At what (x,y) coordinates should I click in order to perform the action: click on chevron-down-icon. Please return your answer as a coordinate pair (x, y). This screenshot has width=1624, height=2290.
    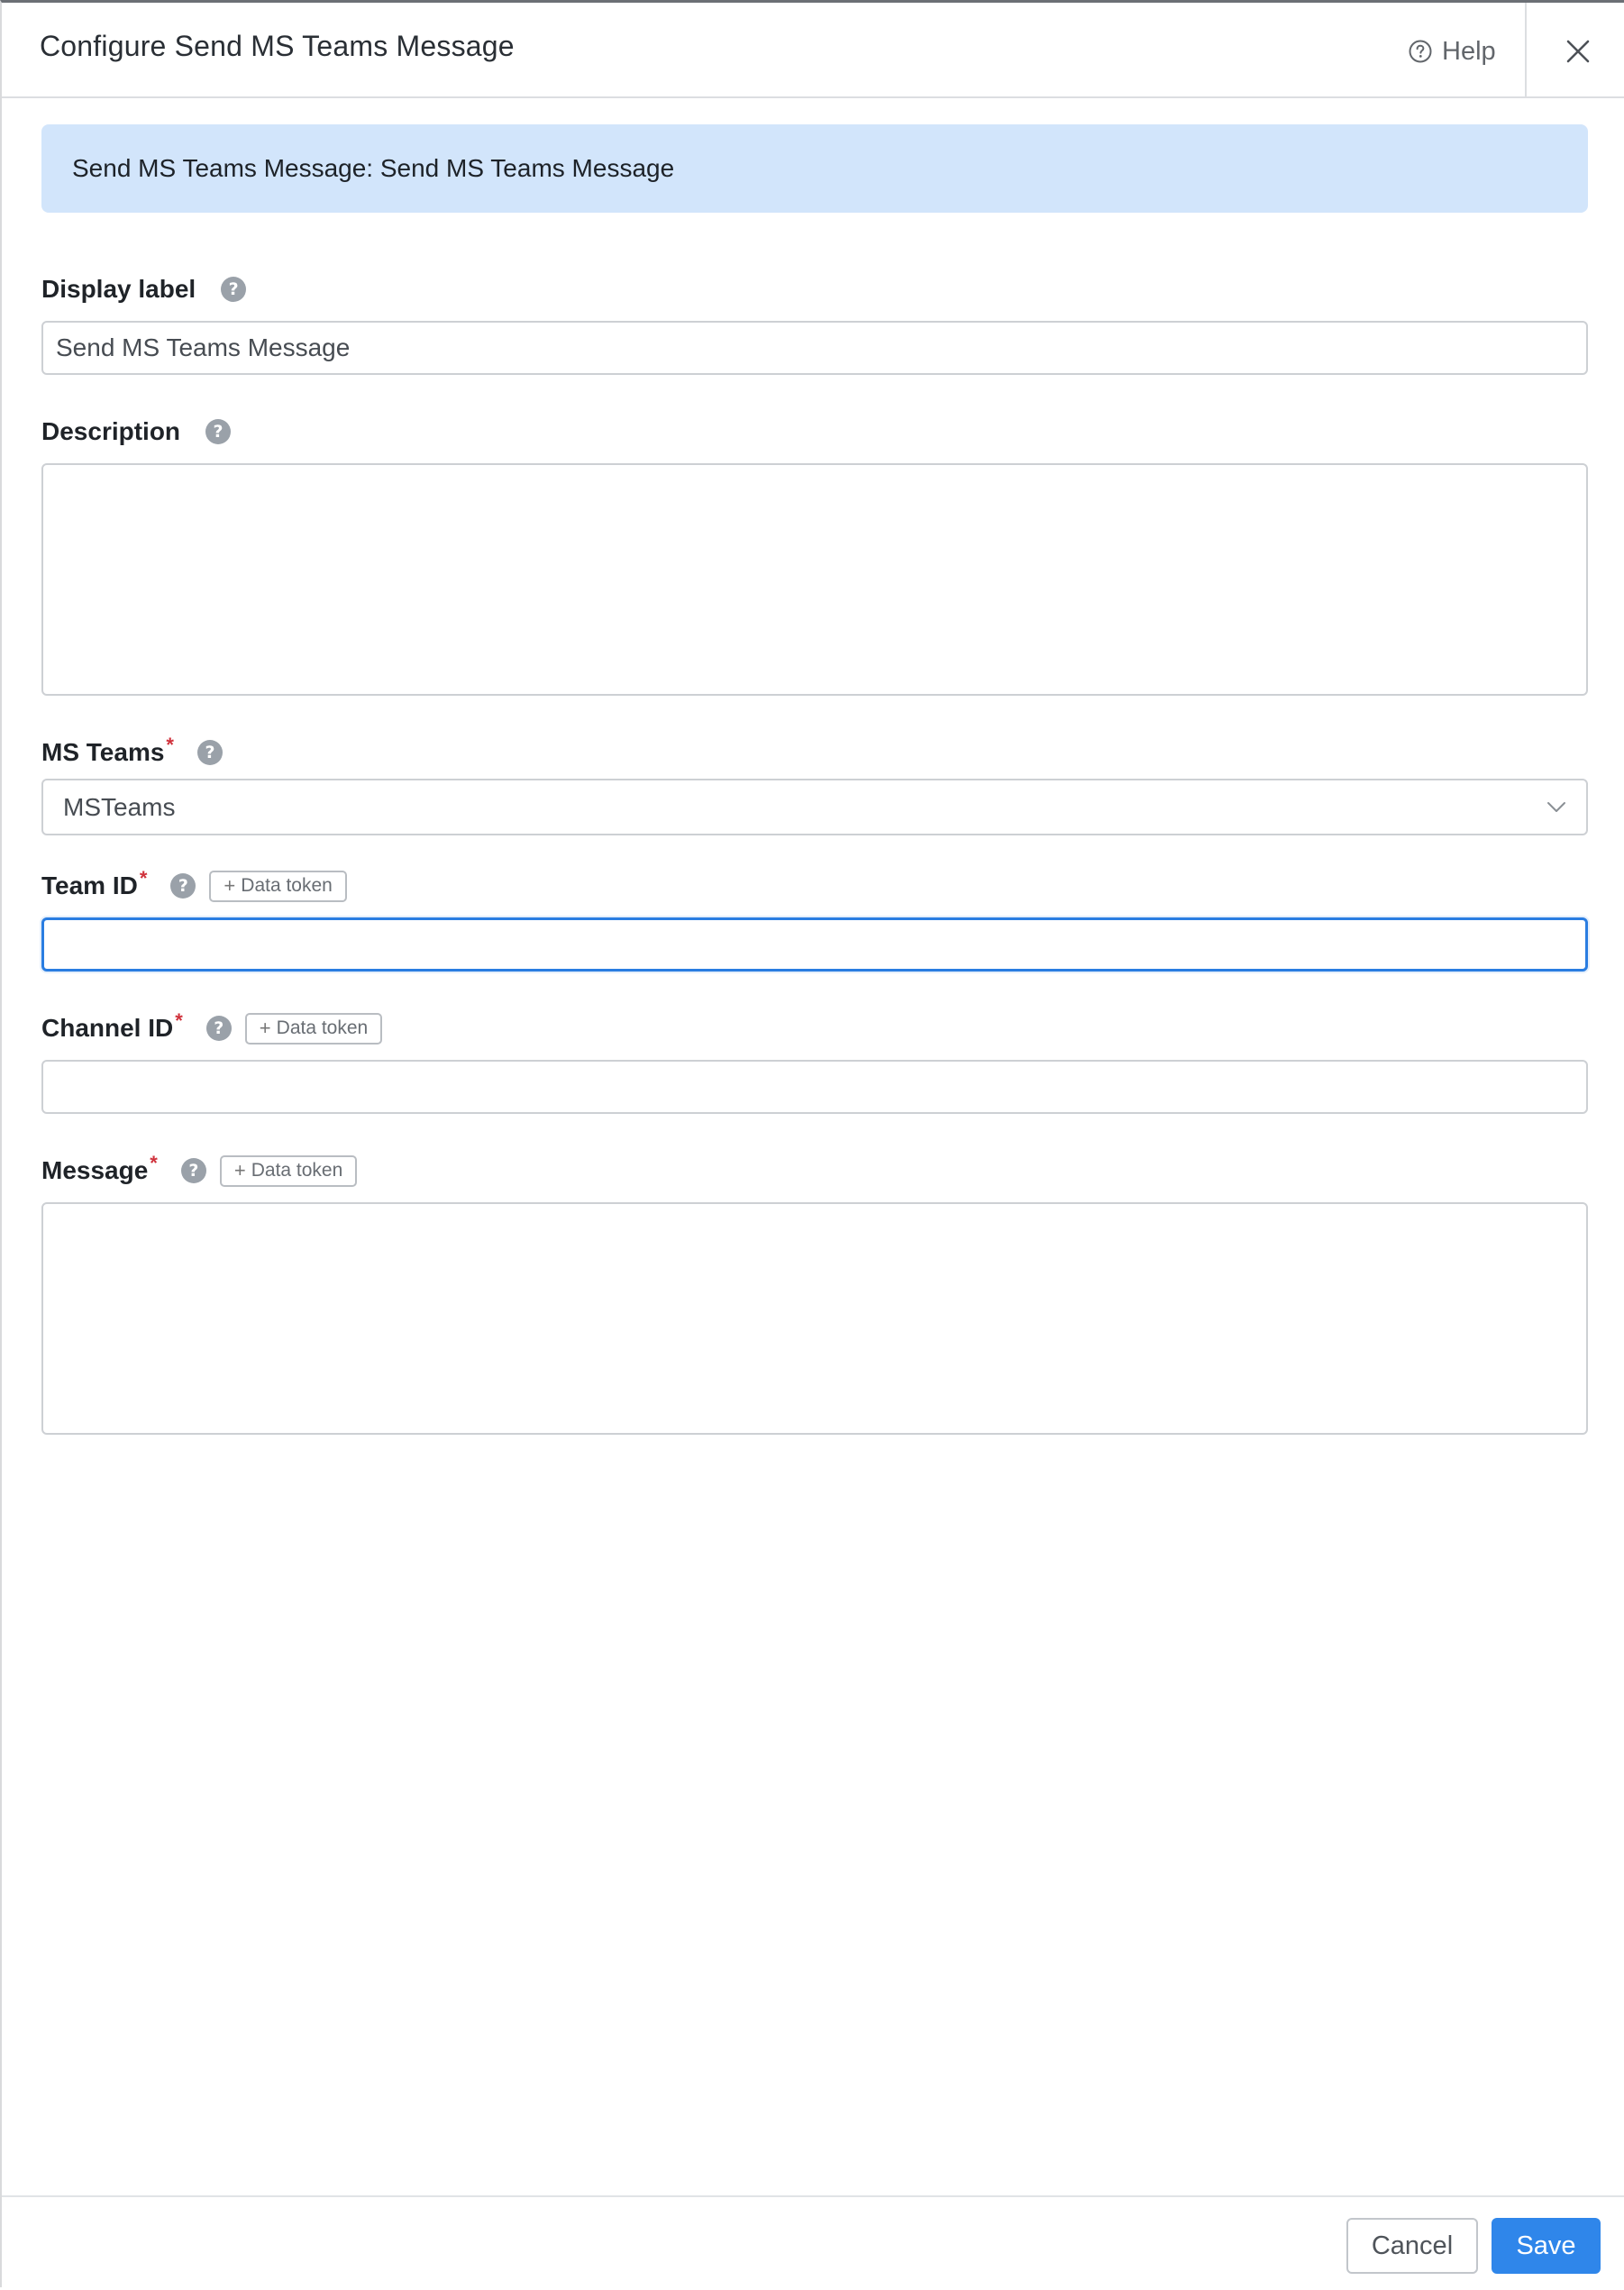
    Looking at the image, I should click on (1556, 806).